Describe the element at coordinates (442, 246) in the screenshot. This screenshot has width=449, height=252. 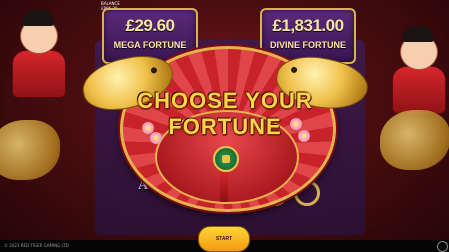
I see `settings-gear-icon` at that location.